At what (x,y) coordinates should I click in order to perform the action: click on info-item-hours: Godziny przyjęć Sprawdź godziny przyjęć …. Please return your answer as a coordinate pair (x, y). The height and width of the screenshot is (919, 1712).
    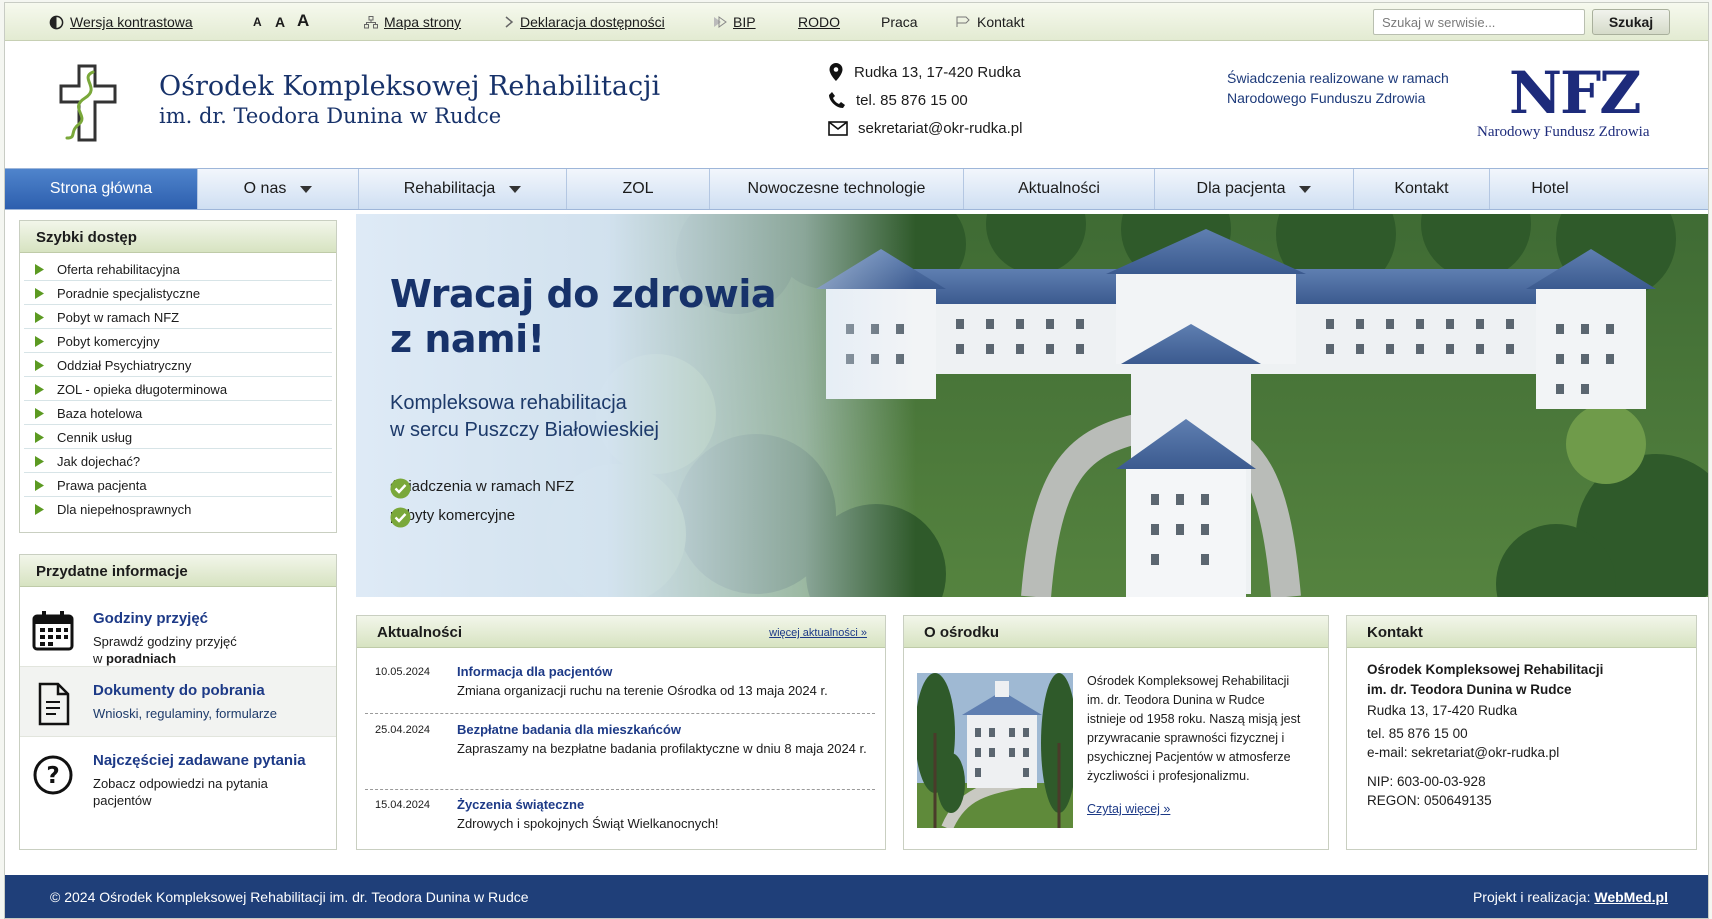
    Looking at the image, I should click on (178, 631).